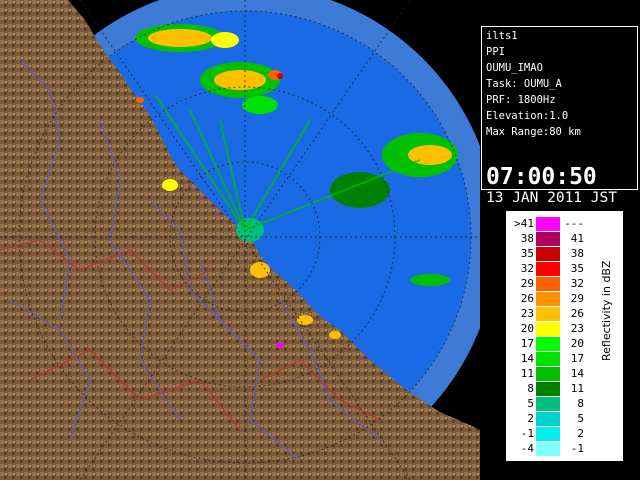  Describe the element at coordinates (533, 132) in the screenshot. I see `info-line: Max Range:80 km` at that location.